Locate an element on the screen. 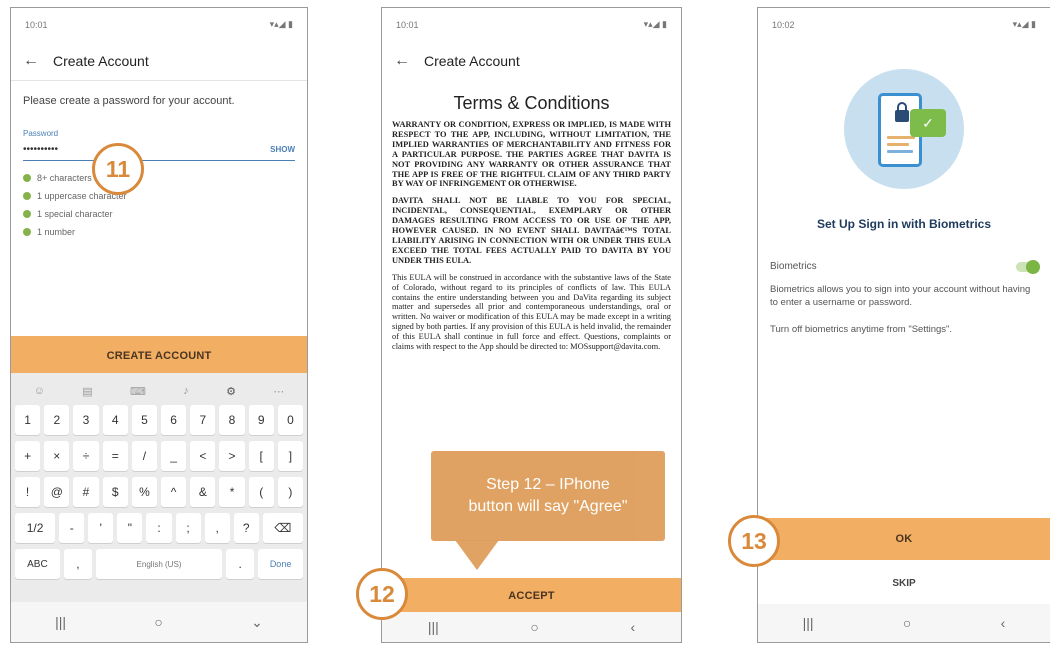 This screenshot has width=1050, height=648. emoji-icon: ☺ is located at coordinates (39, 391).